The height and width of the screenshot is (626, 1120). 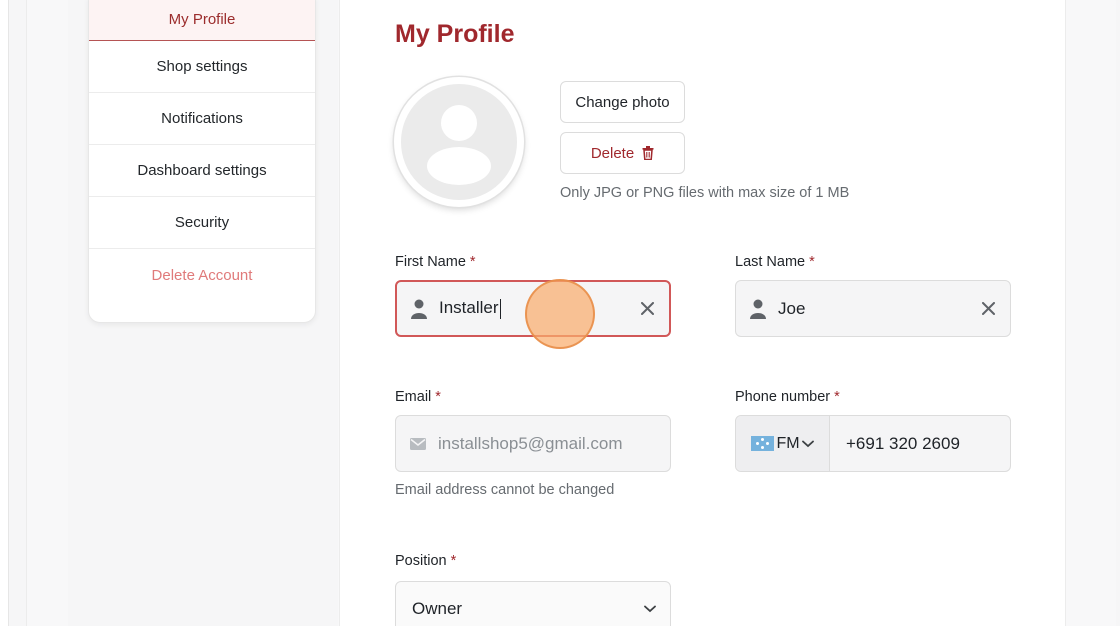 I want to click on change-photo-button: Change photo, so click(x=622, y=102).